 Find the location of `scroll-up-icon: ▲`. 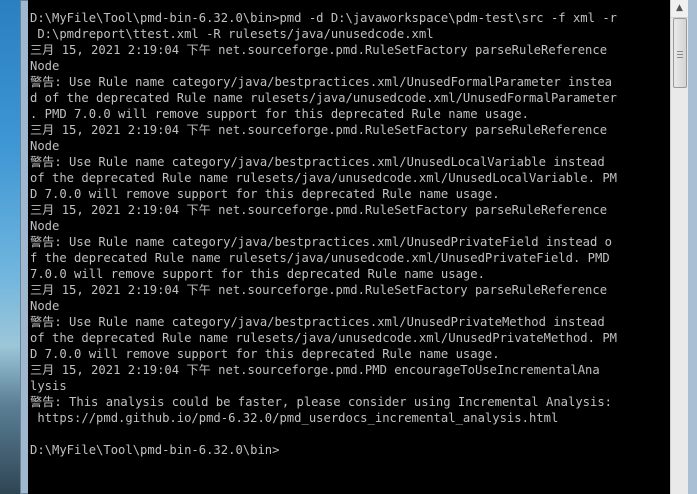

scroll-up-icon: ▲ is located at coordinates (679, 9).